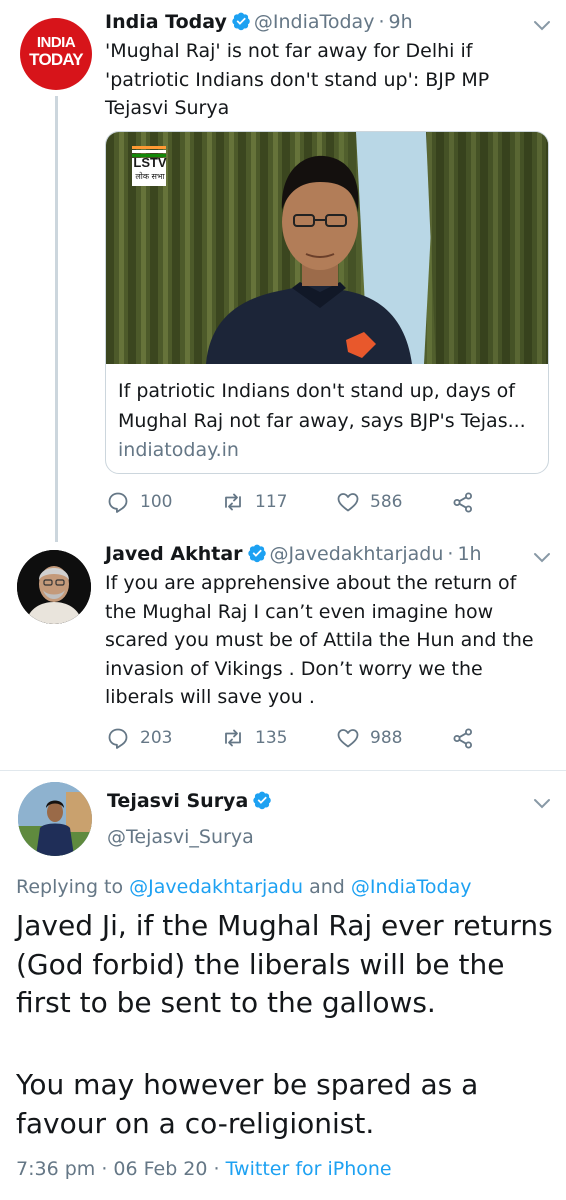 The image size is (566, 1200). Describe the element at coordinates (314, 22) in the screenshot. I see `handle: @IndiaToday` at that location.